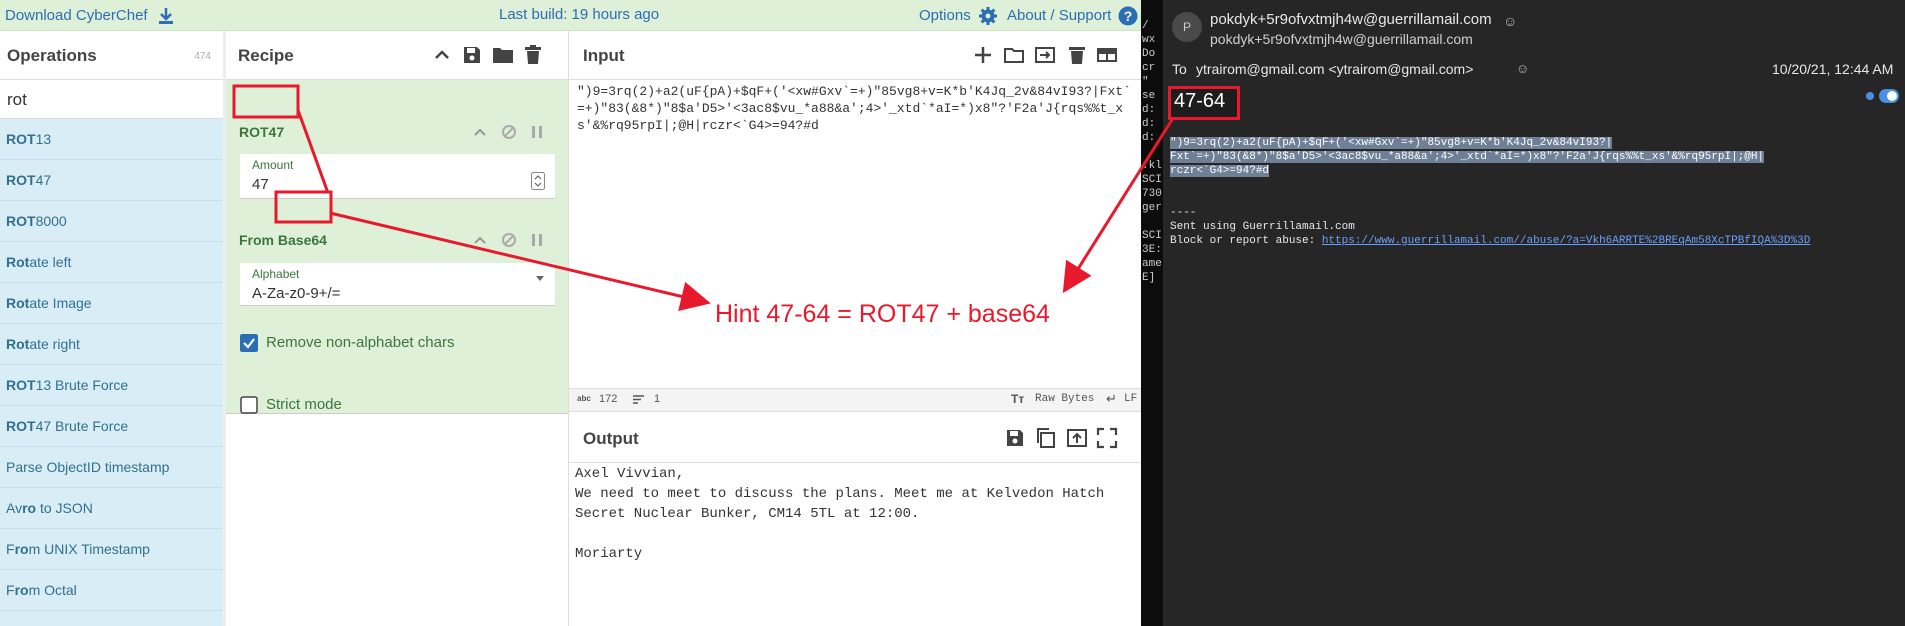  Describe the element at coordinates (1059, 15) in the screenshot. I see `about-support-label: About / Support` at that location.